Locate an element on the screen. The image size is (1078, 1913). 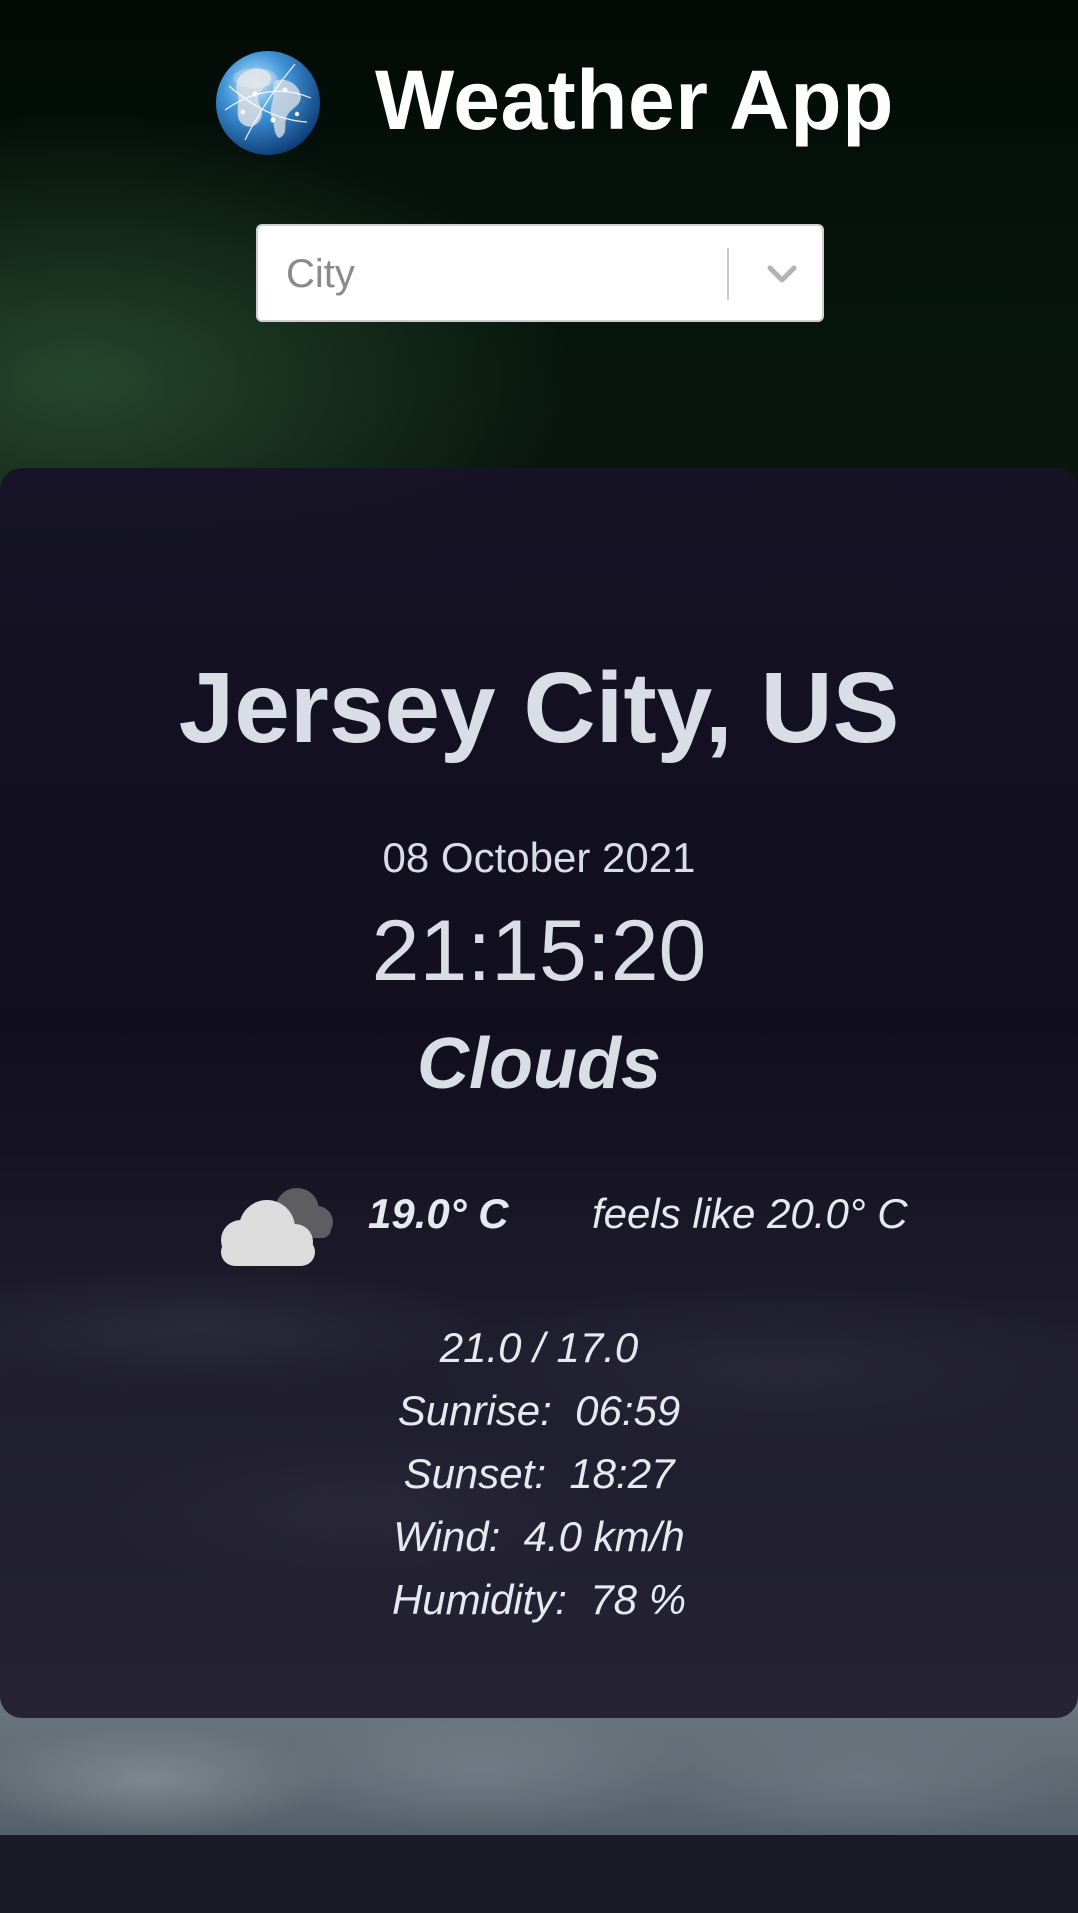
city-select: City is located at coordinates (540, 273).